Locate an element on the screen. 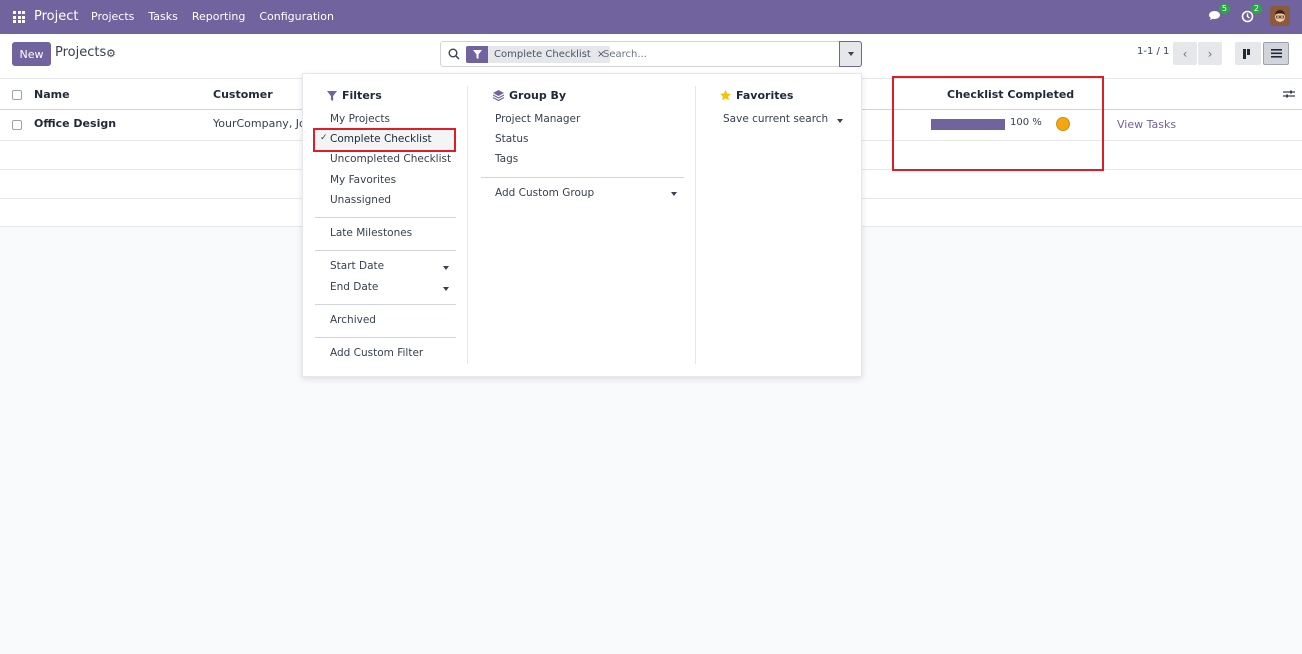 Image resolution: width=1302 pixels, height=654 pixels. filter-complete-checklist: ✓ Complete Checklist is located at coordinates (384, 140).